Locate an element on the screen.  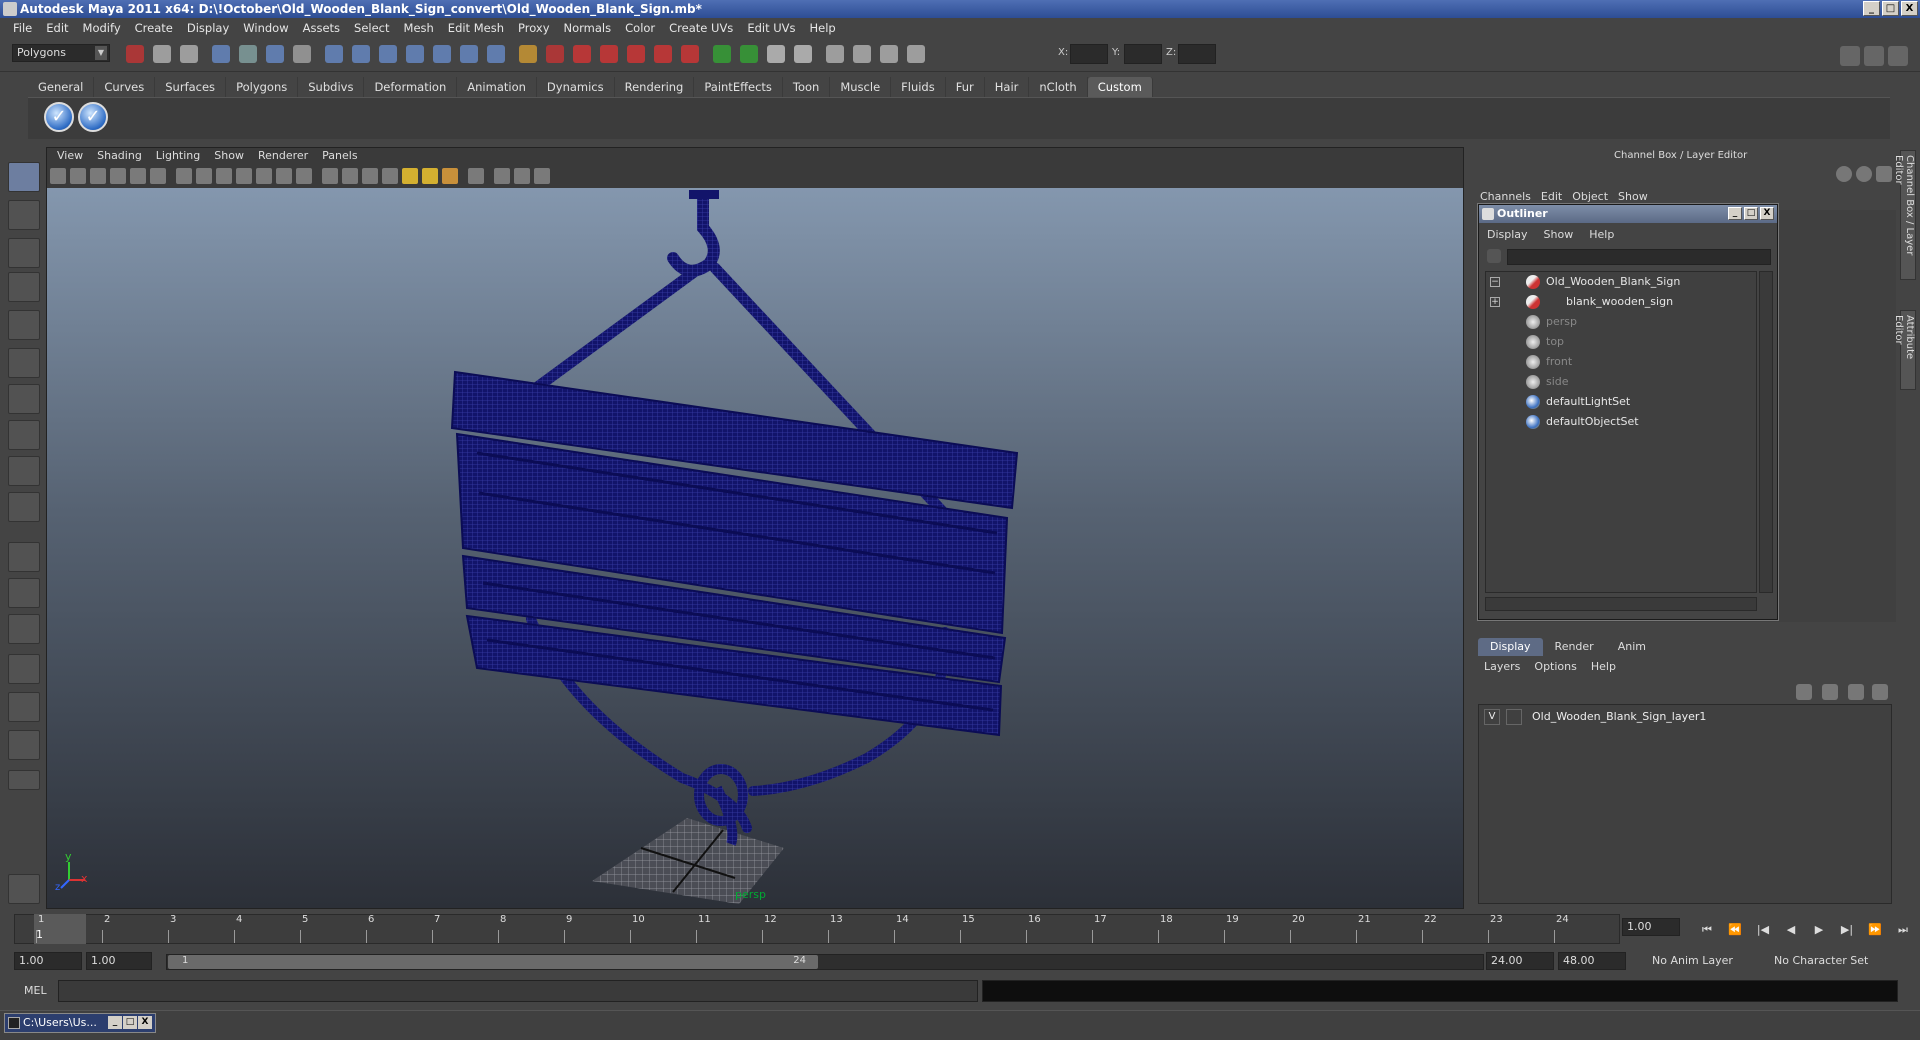
save-scene-icon is located at coordinates (189, 54).